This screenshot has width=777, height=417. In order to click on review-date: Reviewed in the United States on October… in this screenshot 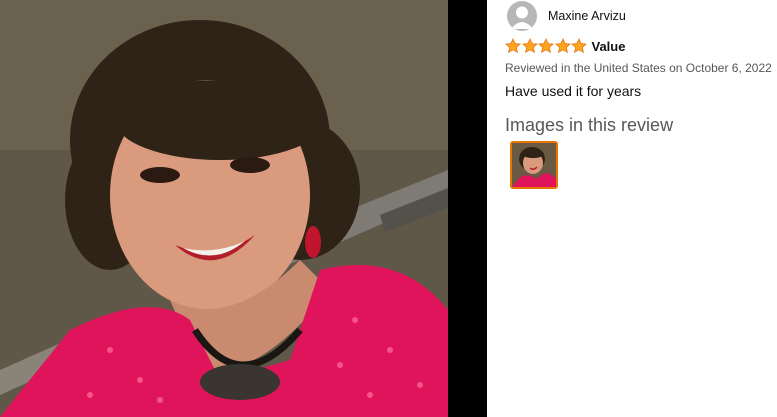, I will do `click(638, 68)`.